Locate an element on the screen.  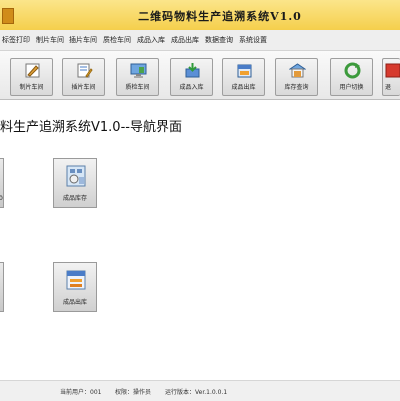
toolbar-button-insert-workshop: 插片车间 is located at coordinates (83, 77).